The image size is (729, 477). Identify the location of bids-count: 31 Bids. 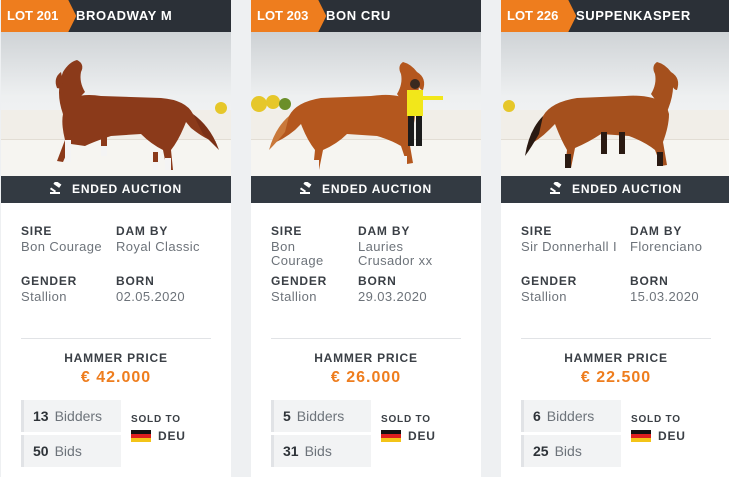
(321, 451).